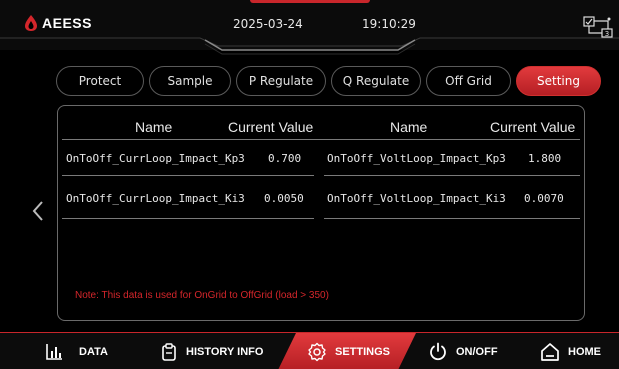 The width and height of the screenshot is (619, 369). What do you see at coordinates (284, 198) in the screenshot?
I see `param-value-left: 0.0050` at bounding box center [284, 198].